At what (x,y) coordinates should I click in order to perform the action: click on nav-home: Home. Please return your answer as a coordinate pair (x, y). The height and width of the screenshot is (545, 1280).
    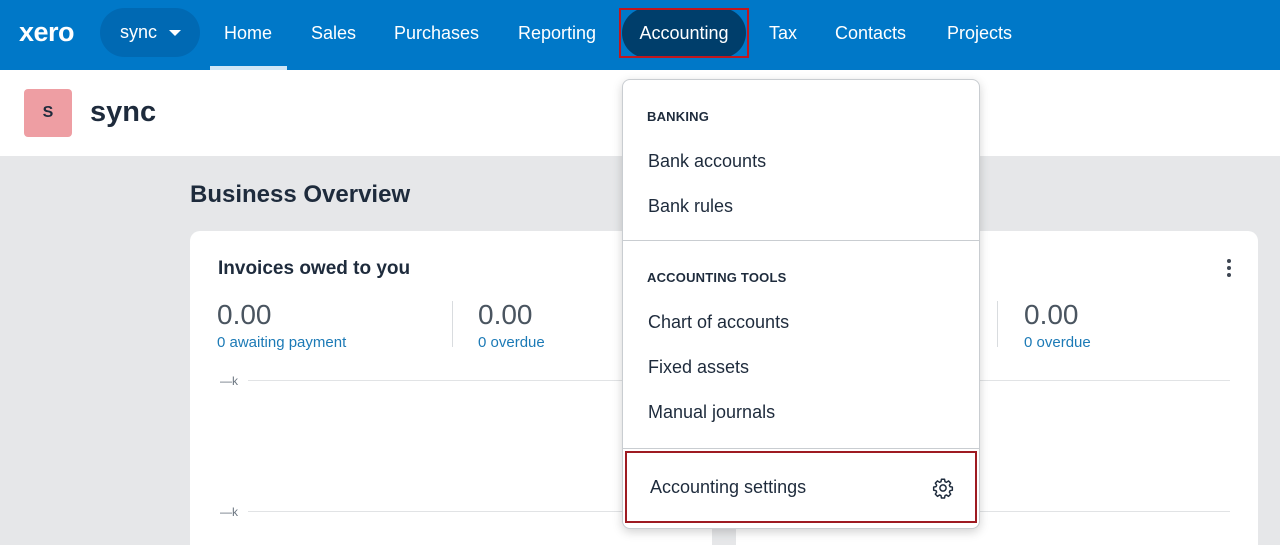
    Looking at the image, I should click on (248, 33).